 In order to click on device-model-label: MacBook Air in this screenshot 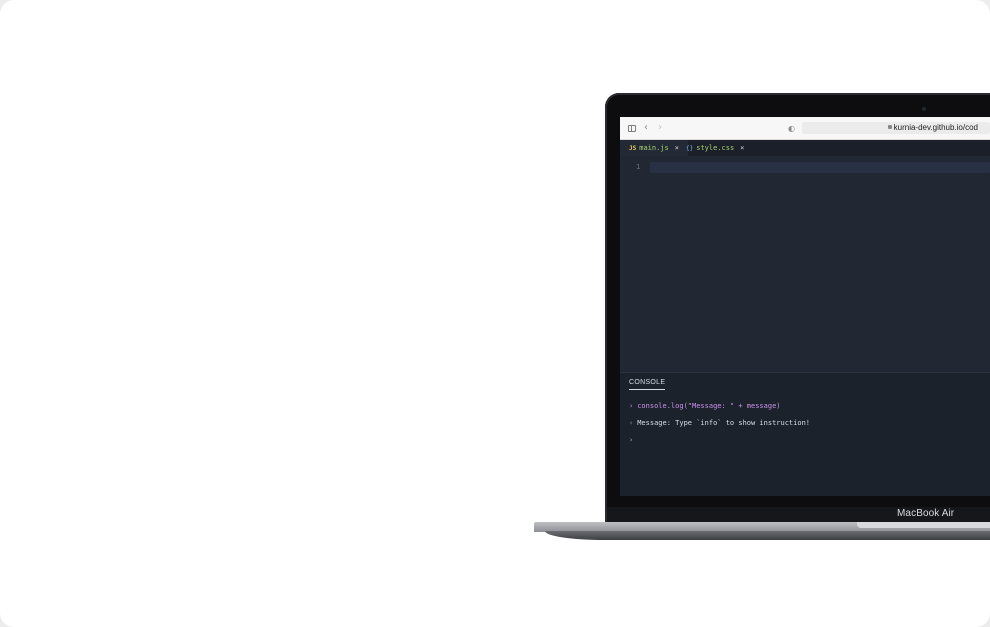, I will do `click(926, 513)`.